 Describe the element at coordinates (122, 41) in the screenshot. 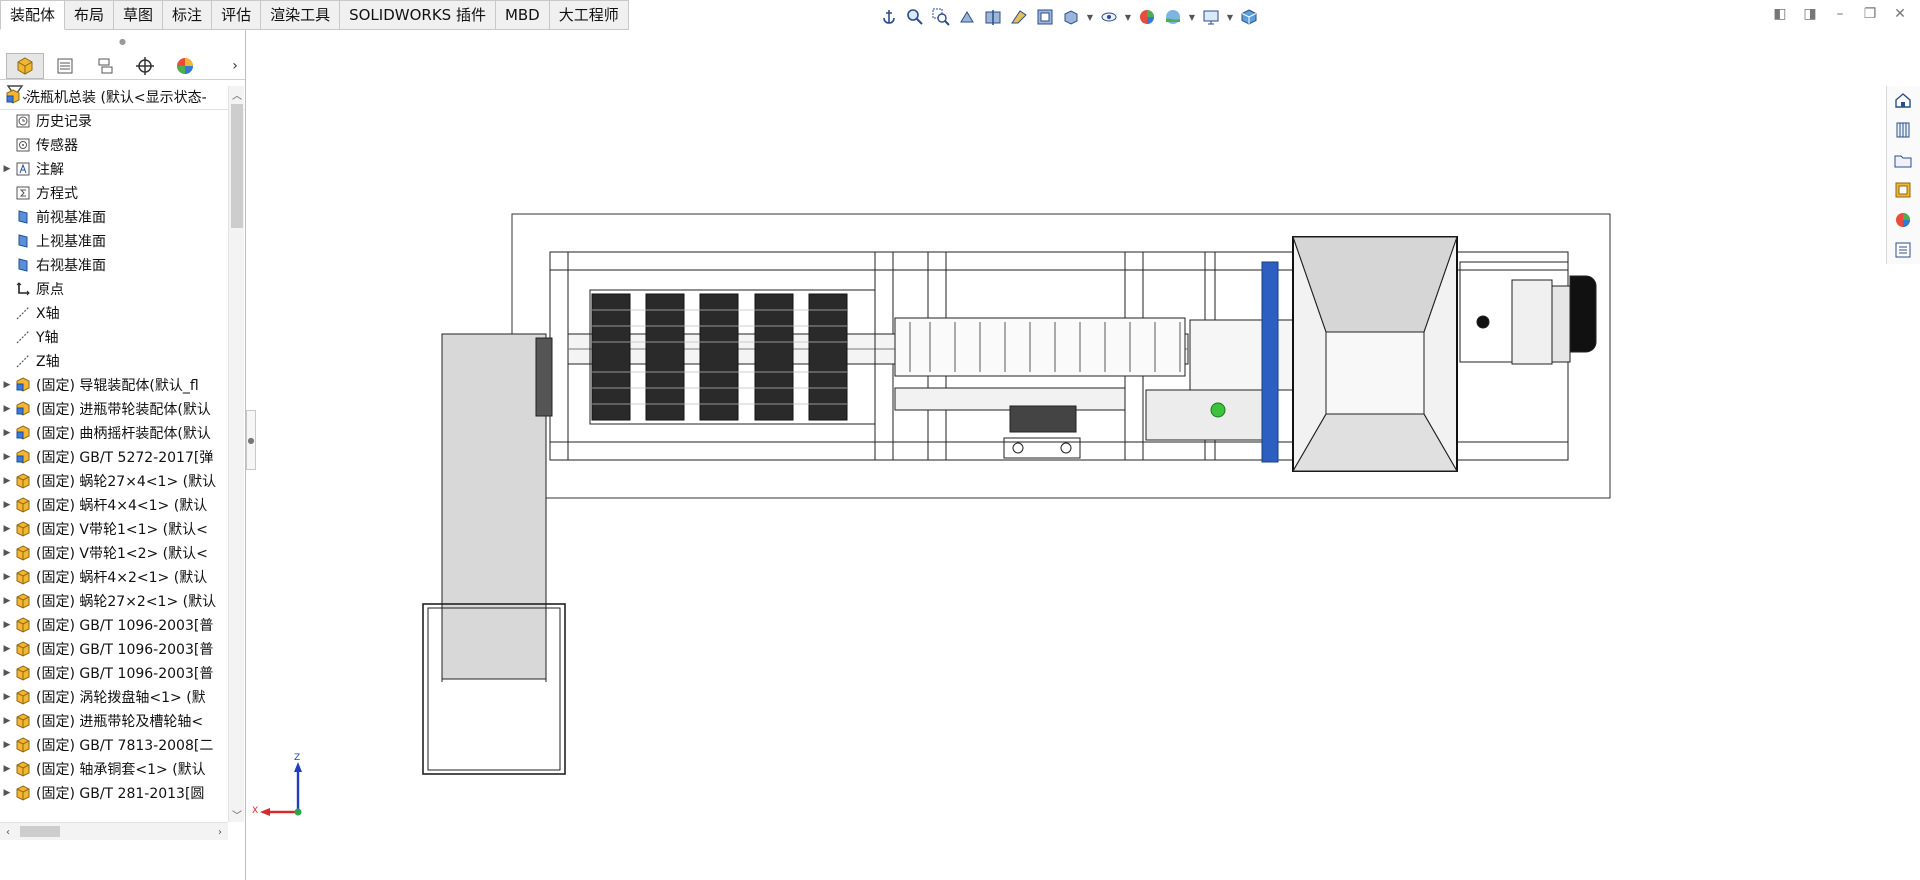

I see `panel-grip-icon: ●` at that location.